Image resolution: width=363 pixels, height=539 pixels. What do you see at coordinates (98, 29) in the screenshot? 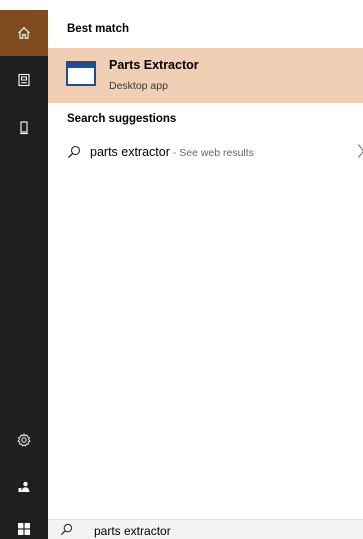
I see `best-match-heading: Best match` at bounding box center [98, 29].